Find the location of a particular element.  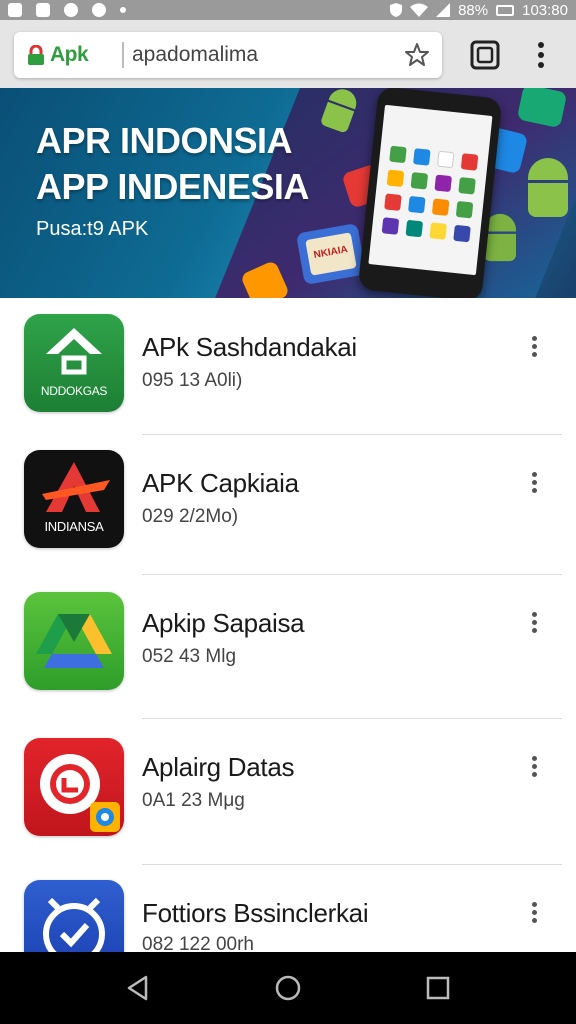

sticker-icon: ΝΚΙΑΙΑ is located at coordinates (331, 254).